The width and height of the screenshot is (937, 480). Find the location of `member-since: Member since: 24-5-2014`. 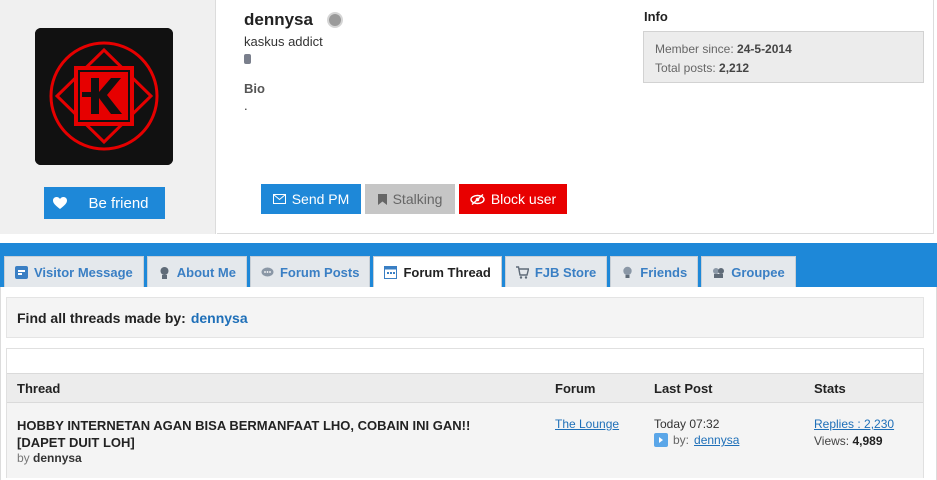

member-since: Member since: 24-5-2014 is located at coordinates (723, 49).